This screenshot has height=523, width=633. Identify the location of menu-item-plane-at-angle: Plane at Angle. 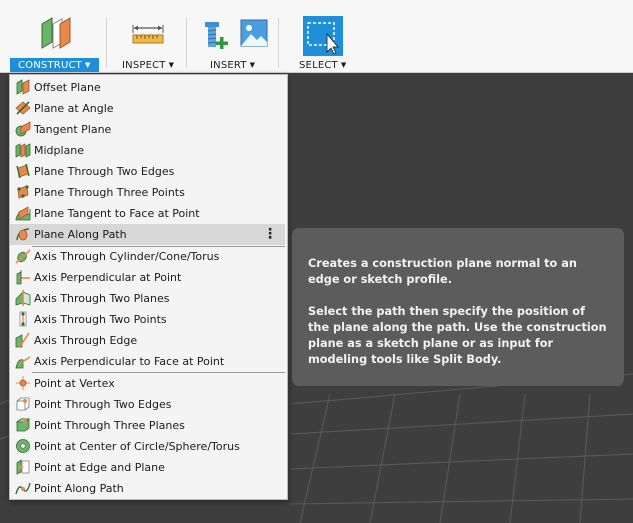
(148, 108).